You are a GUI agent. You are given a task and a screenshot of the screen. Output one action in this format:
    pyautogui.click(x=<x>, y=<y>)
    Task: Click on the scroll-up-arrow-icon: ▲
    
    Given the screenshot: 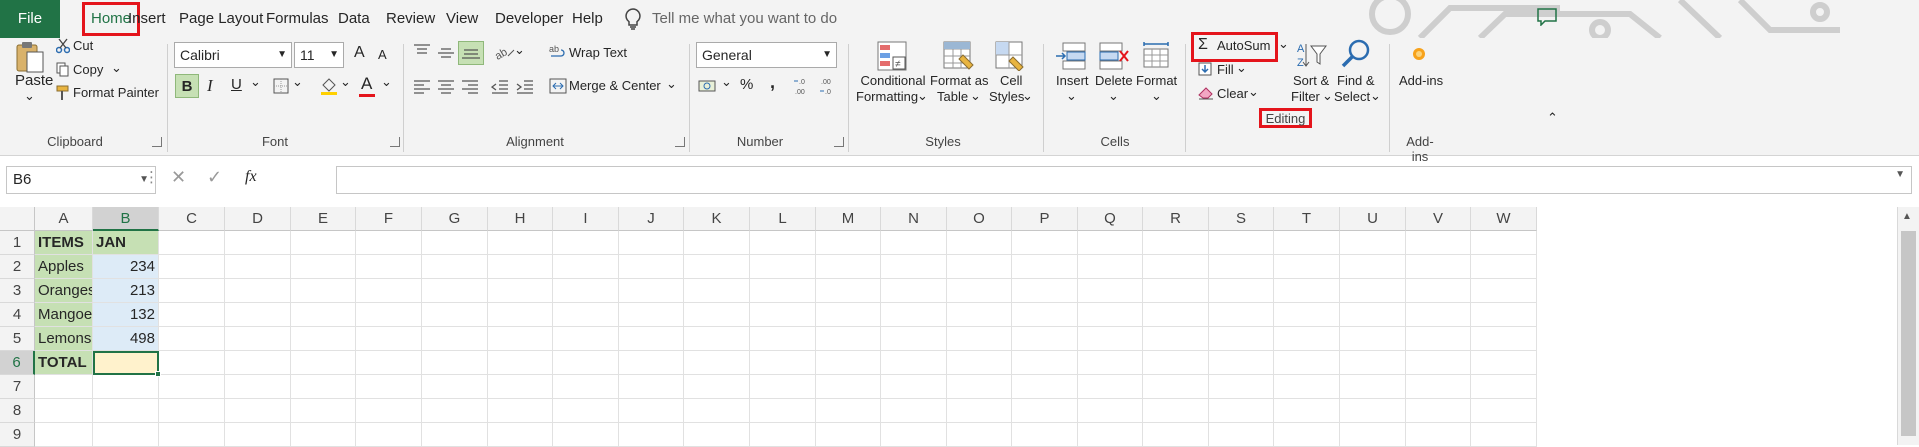 What is the action you would take?
    pyautogui.click(x=1907, y=216)
    